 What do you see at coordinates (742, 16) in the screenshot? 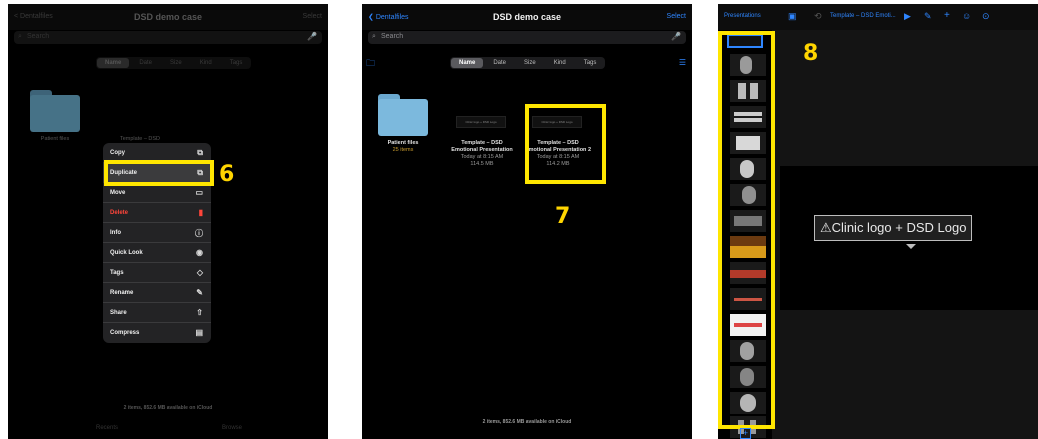
I see `presentations-button: Presentations` at bounding box center [742, 16].